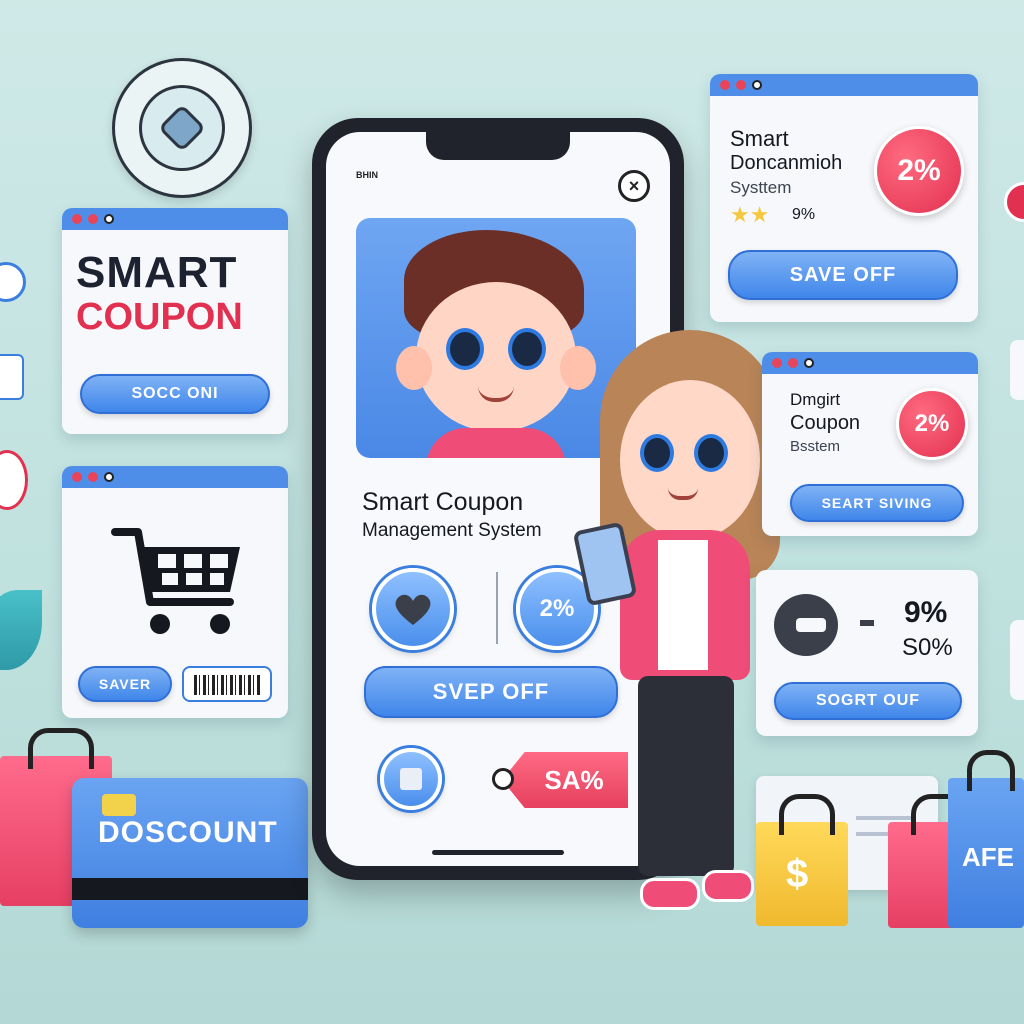  Describe the element at coordinates (12, 377) in the screenshot. I see `calendar-icon` at that location.